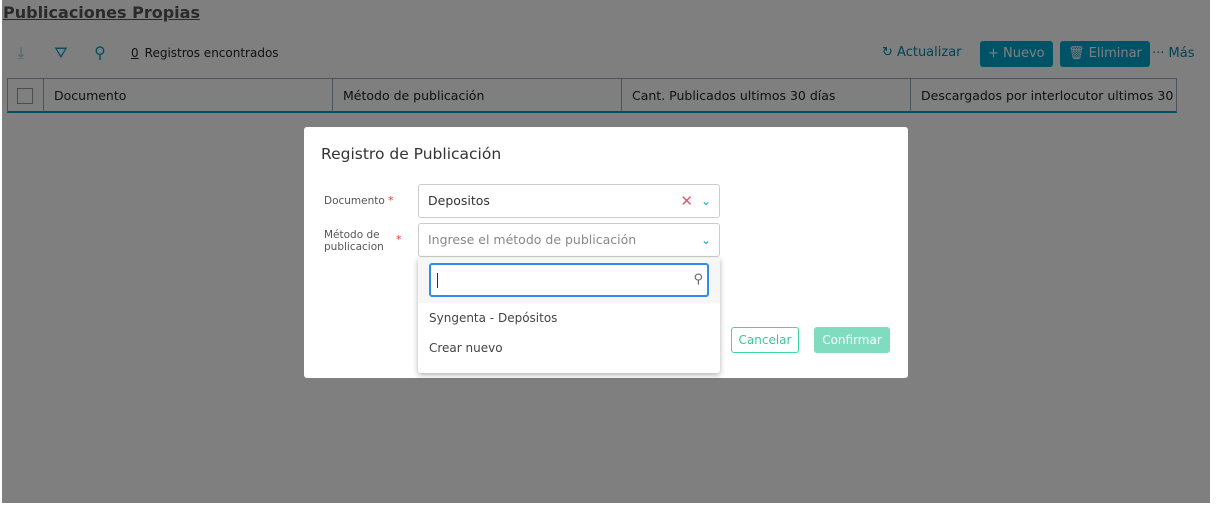 The width and height of the screenshot is (1224, 508). Describe the element at coordinates (765, 340) in the screenshot. I see `cancel-button: Cancelar` at that location.